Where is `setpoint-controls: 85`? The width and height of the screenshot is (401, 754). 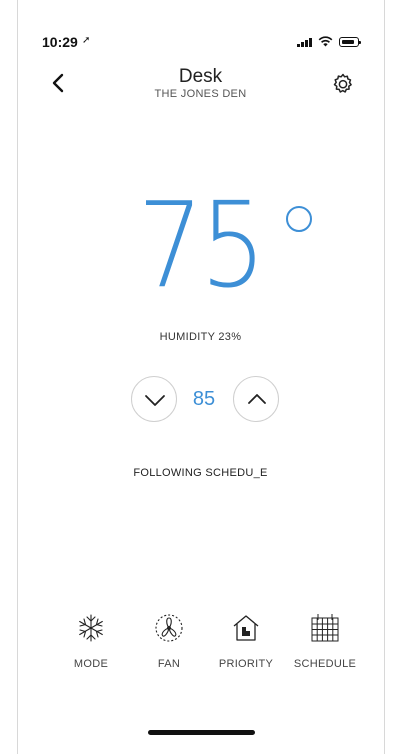
setpoint-controls: 85 is located at coordinates (200, 400).